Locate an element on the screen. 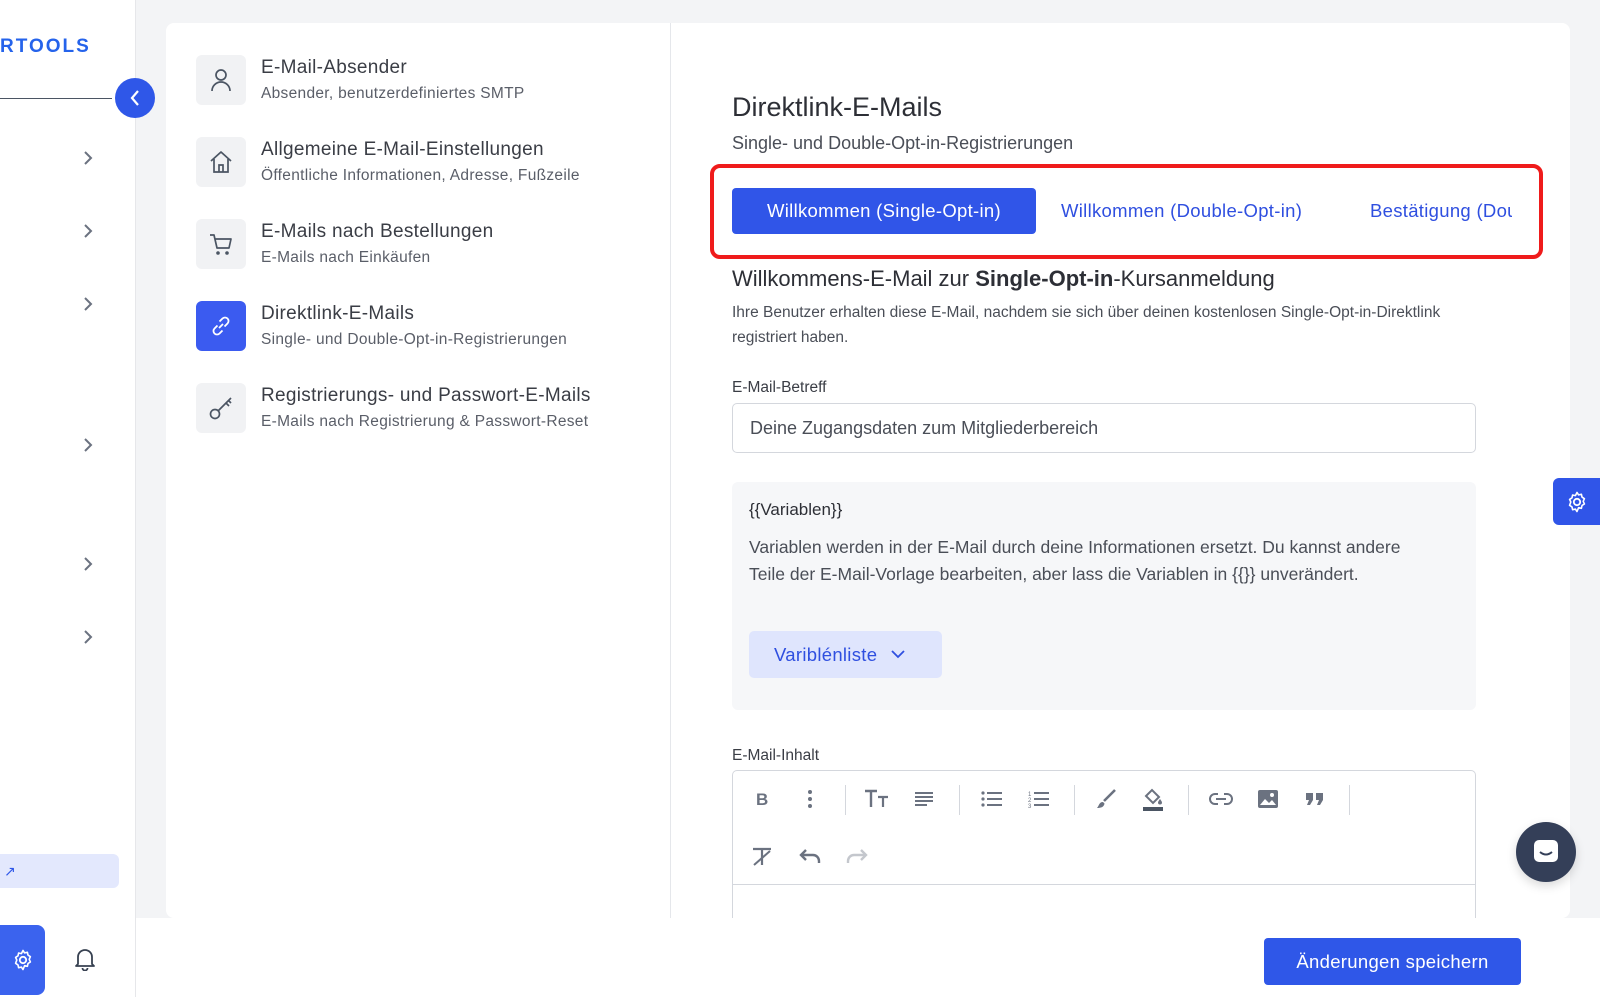  sidebar: RTOOLS ↗ is located at coordinates (68, 498).